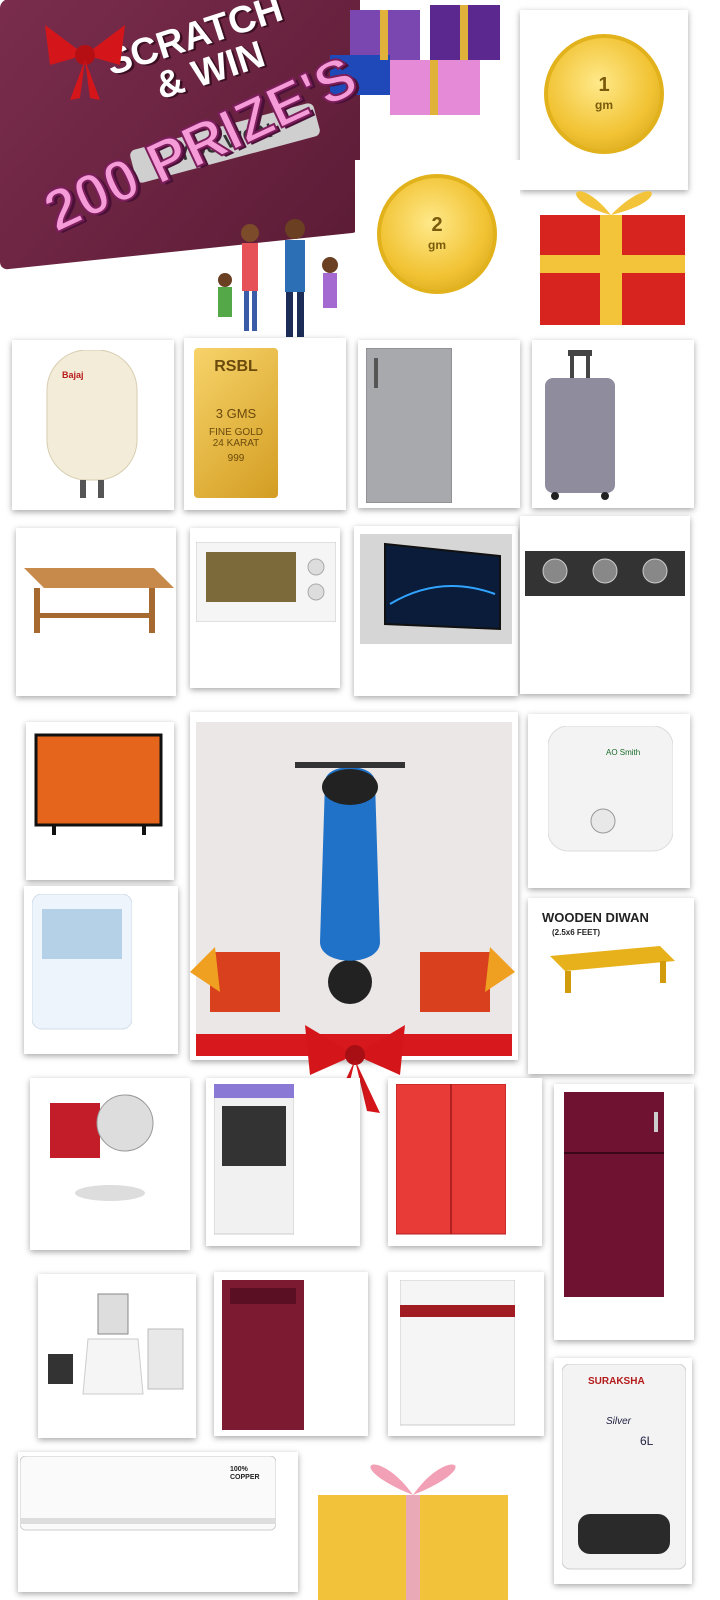 The image size is (720, 1600). What do you see at coordinates (266, 582) in the screenshot?
I see `microwave-icon` at bounding box center [266, 582].